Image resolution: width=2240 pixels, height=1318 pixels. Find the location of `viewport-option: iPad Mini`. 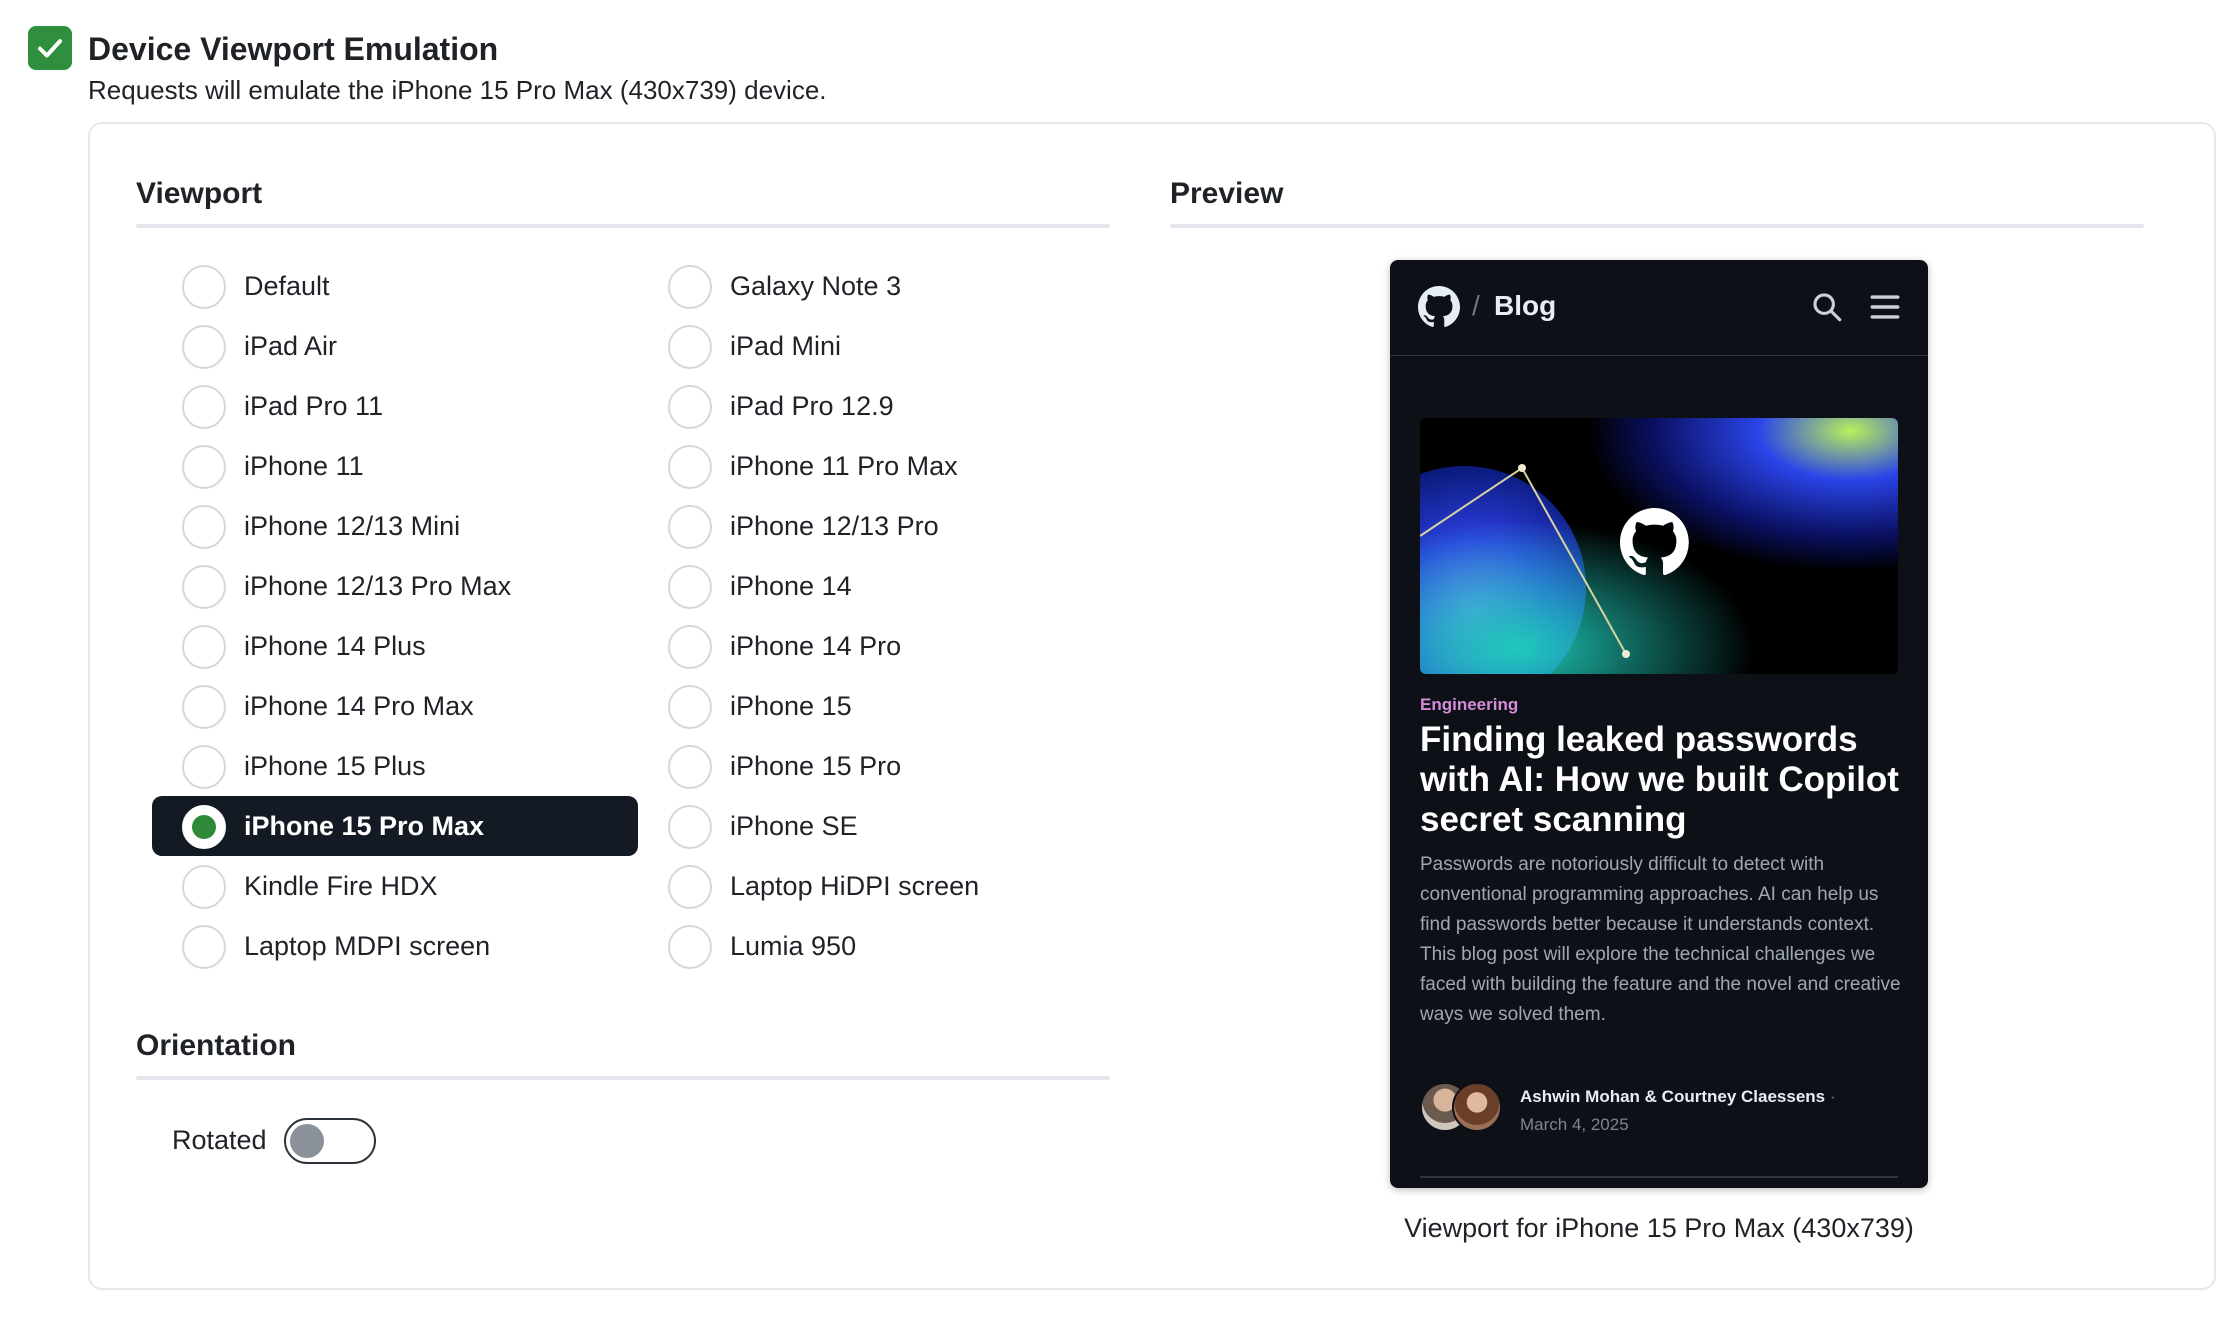

viewport-option: iPad Mini is located at coordinates (881, 346).